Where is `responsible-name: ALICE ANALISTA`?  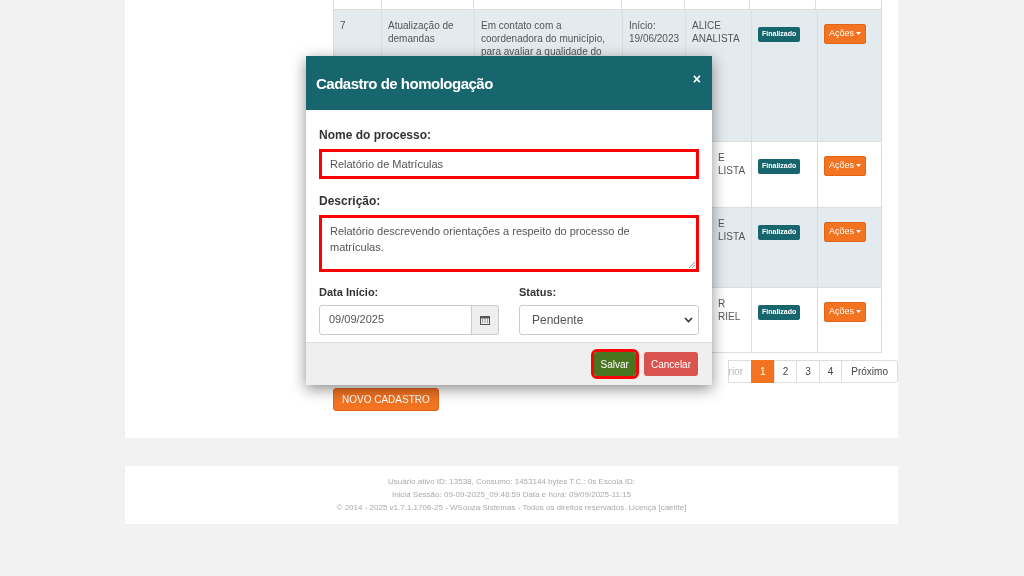
responsible-name: ALICE ANALISTA is located at coordinates (716, 32).